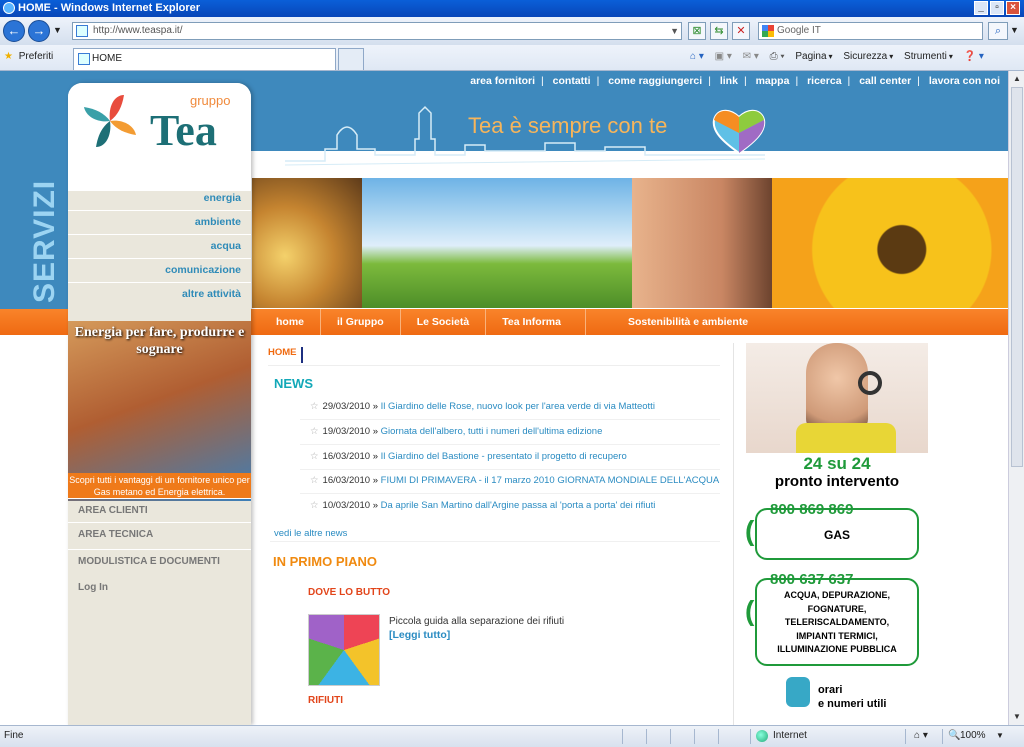 This screenshot has height=747, width=1024. I want to click on side-link-acqua: acqua, so click(159, 246).